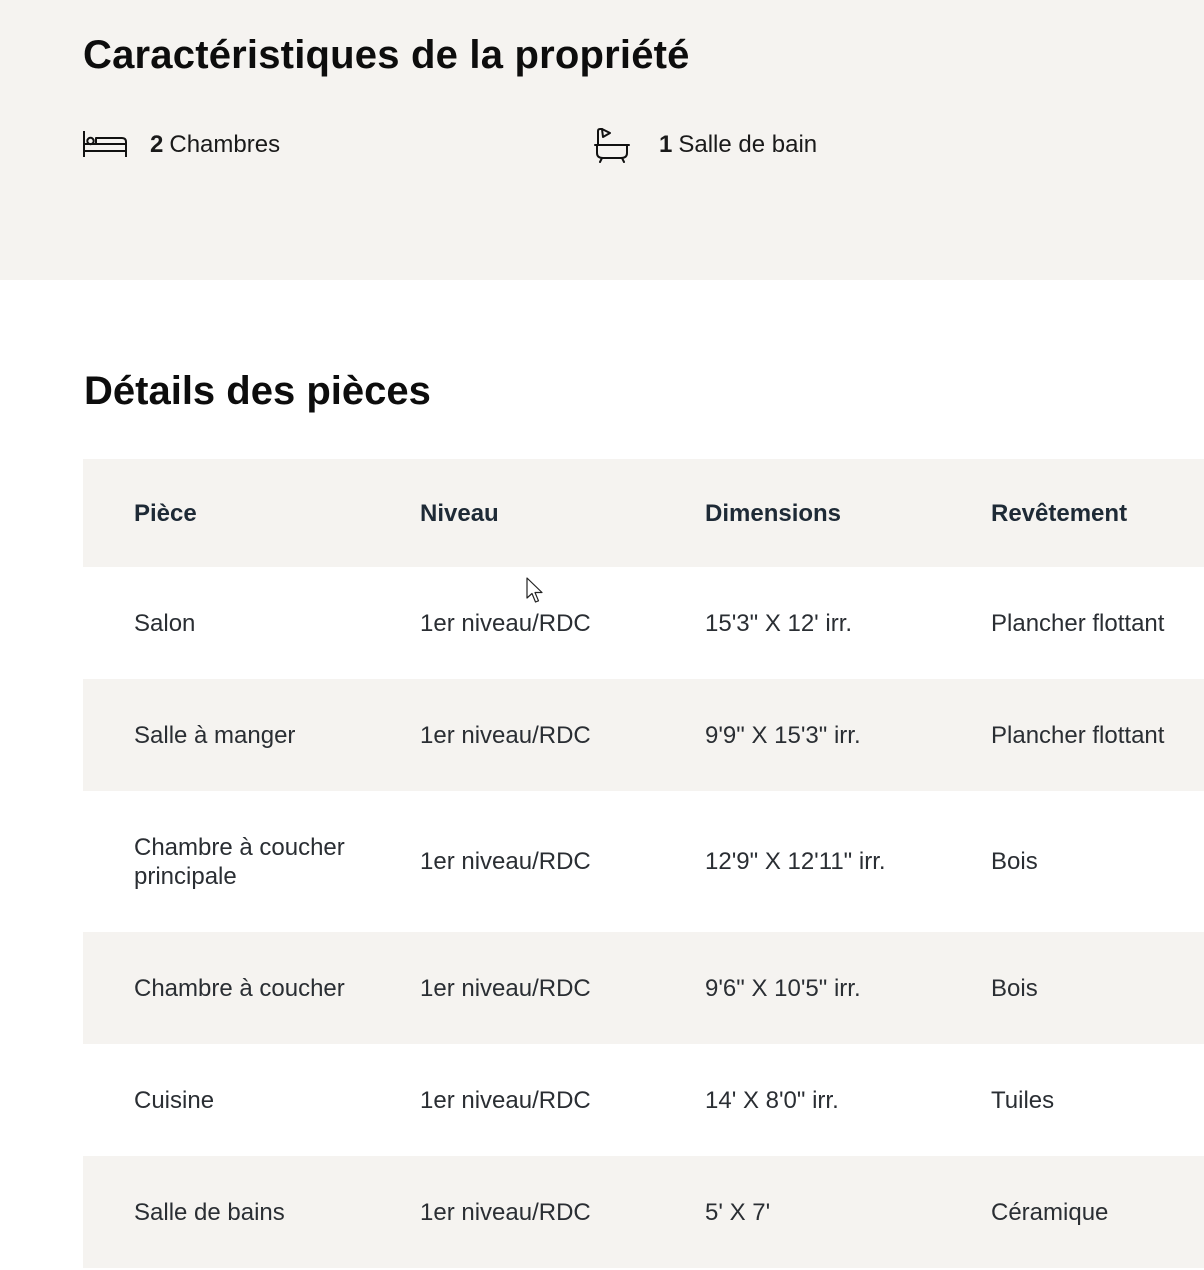 Image resolution: width=1204 pixels, height=1270 pixels. What do you see at coordinates (738, 1212) in the screenshot?
I see `room-dimensions: 5' X 7'` at bounding box center [738, 1212].